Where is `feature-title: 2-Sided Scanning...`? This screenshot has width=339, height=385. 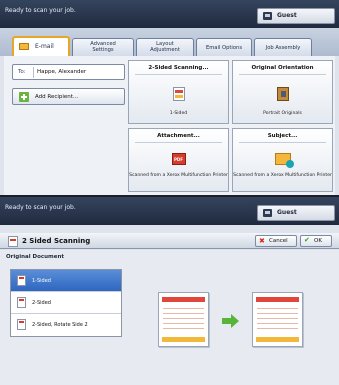 feature-title: 2-Sided Scanning... is located at coordinates (178, 68).